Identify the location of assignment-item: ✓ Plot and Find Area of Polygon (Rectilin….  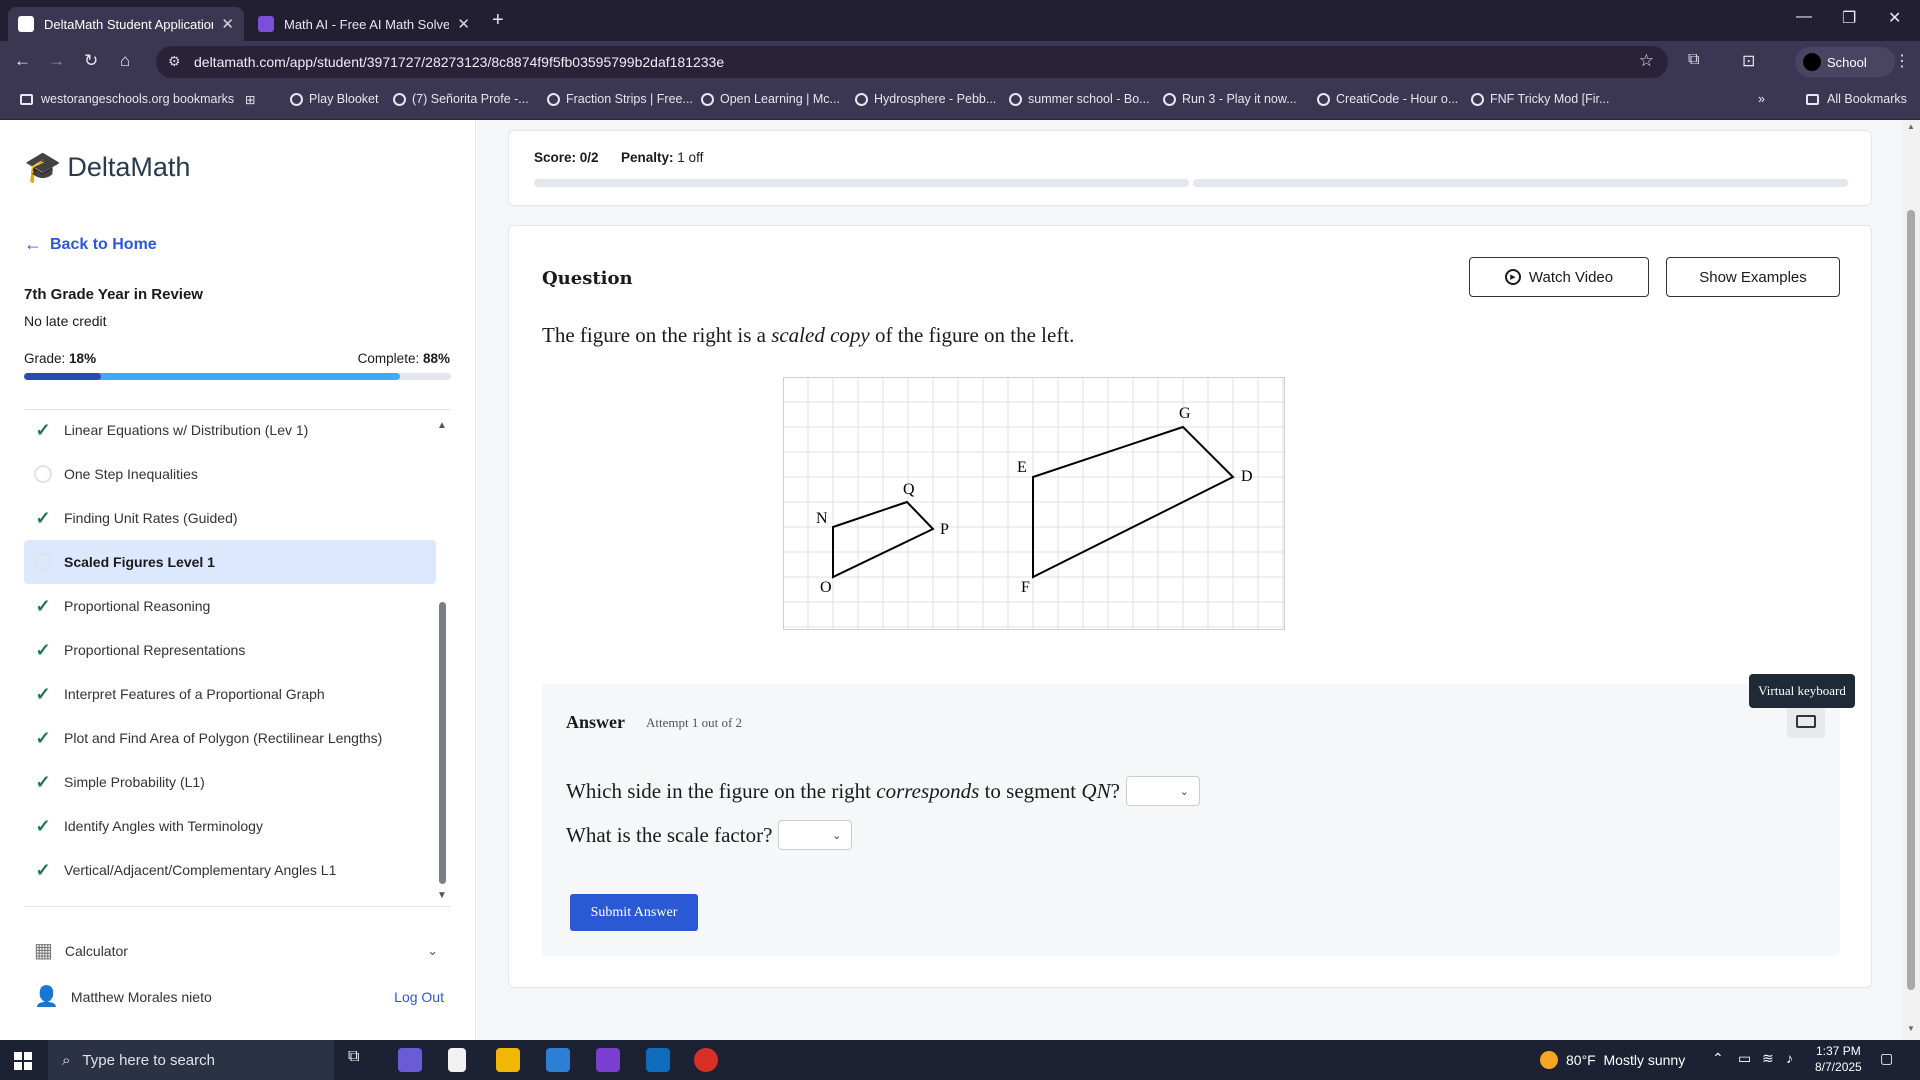
(230, 738).